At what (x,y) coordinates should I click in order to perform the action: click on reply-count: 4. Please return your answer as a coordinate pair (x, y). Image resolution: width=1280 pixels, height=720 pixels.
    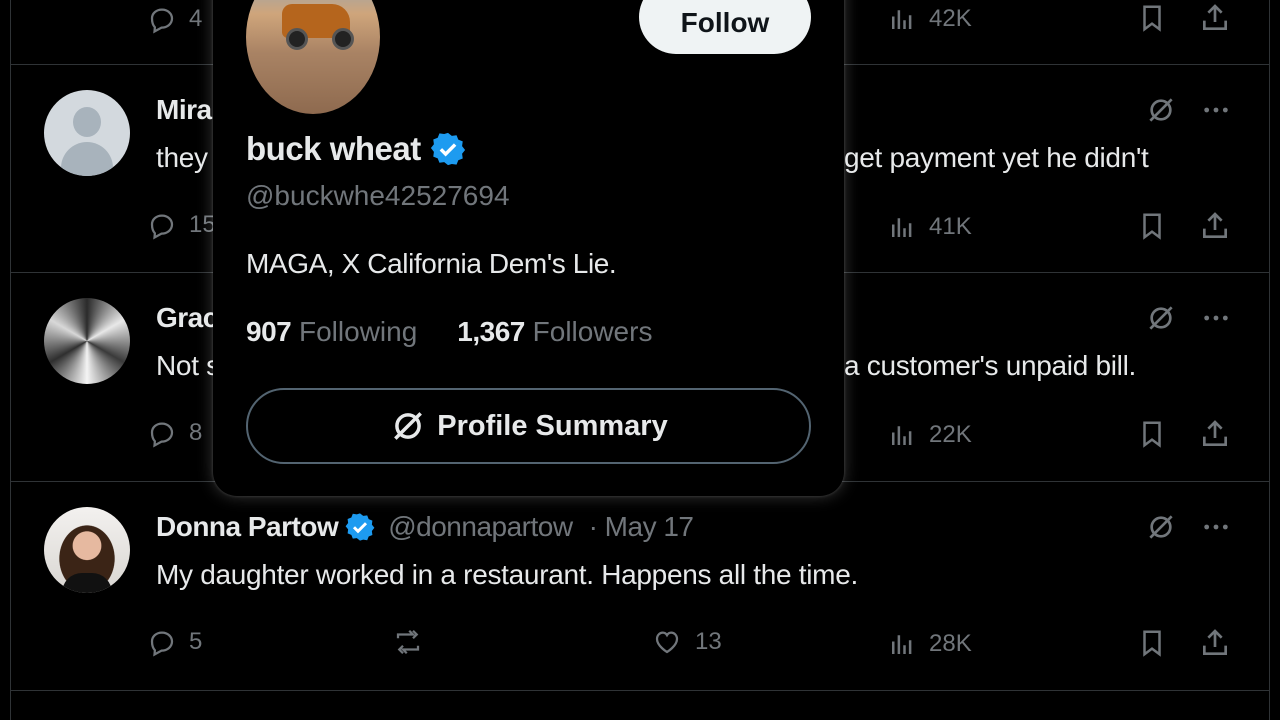
    Looking at the image, I should click on (196, 18).